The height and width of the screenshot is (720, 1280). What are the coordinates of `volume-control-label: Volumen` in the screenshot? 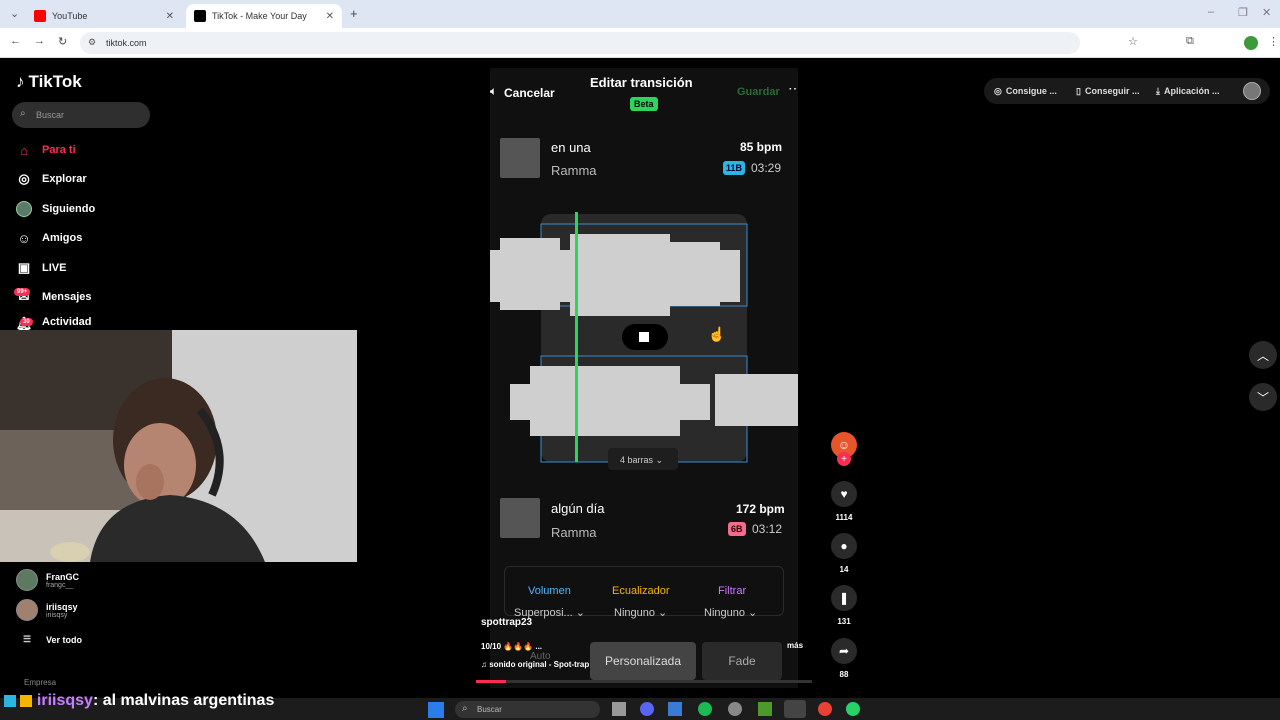 It's located at (549, 591).